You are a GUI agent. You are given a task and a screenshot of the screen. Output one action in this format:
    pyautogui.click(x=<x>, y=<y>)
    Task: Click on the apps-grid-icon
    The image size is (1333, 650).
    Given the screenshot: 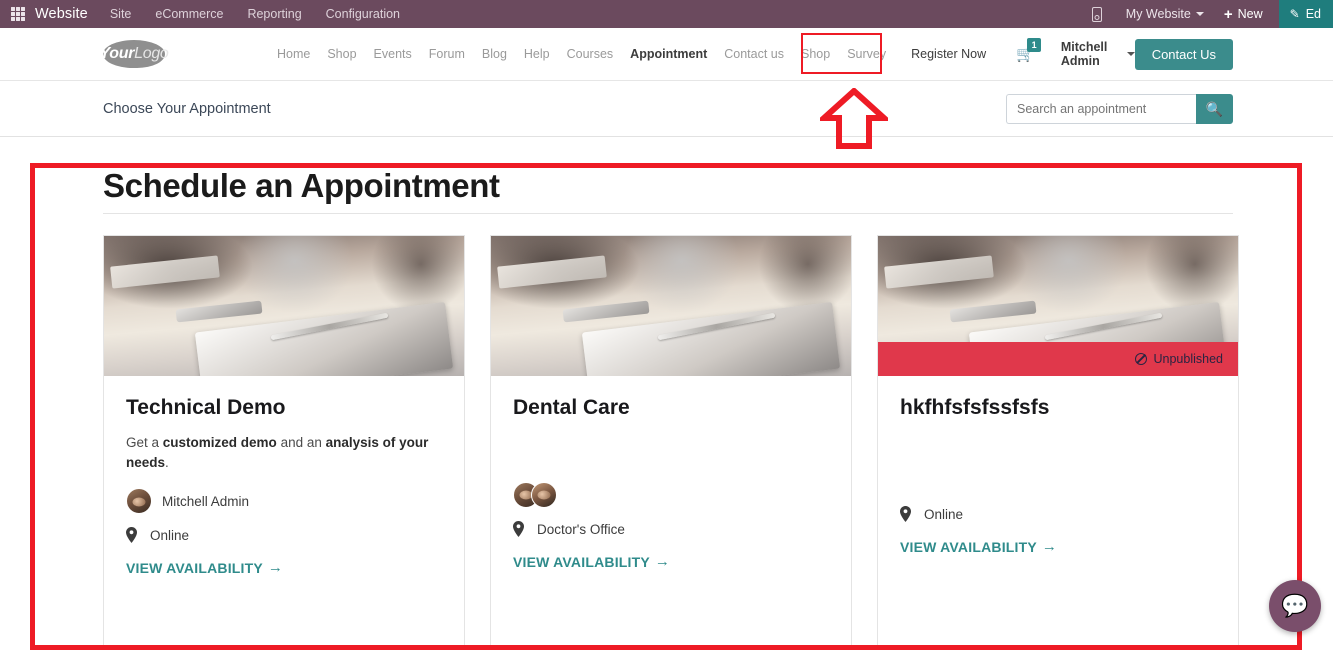 What is the action you would take?
    pyautogui.click(x=18, y=14)
    